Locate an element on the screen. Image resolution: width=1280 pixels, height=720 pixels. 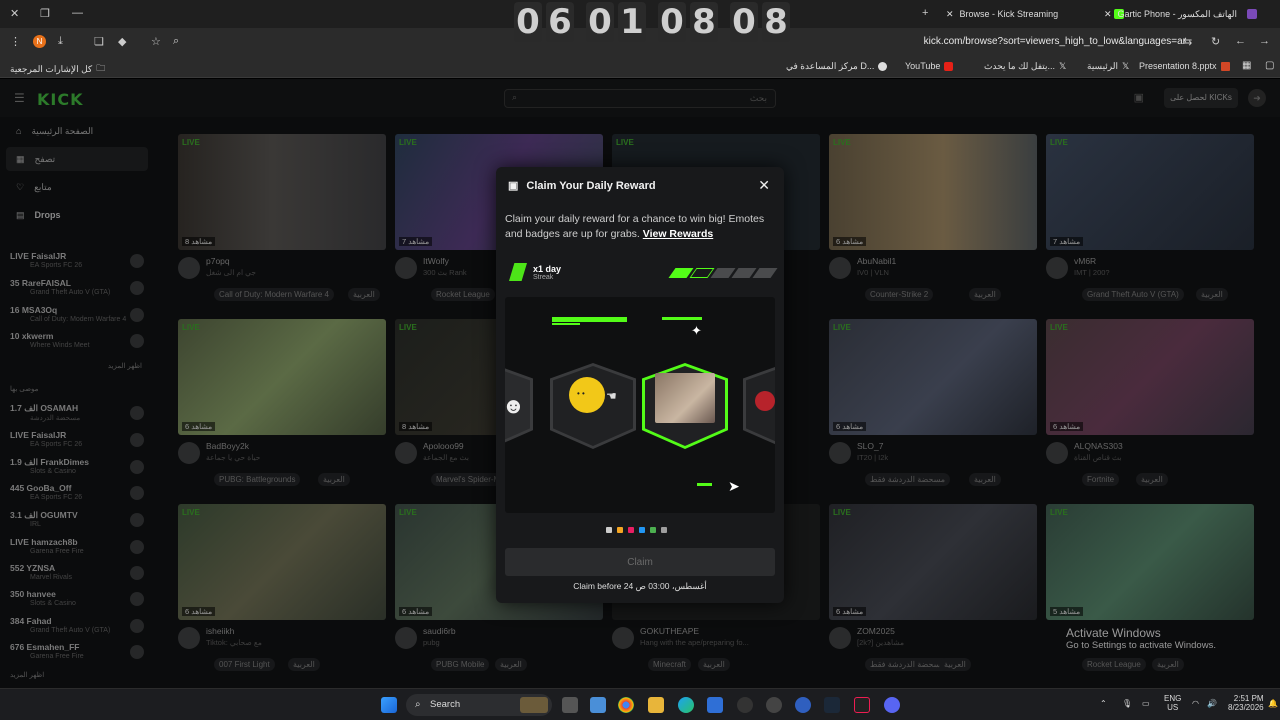
channel-name: BadBoyy2k is located at coordinates (227, 446).